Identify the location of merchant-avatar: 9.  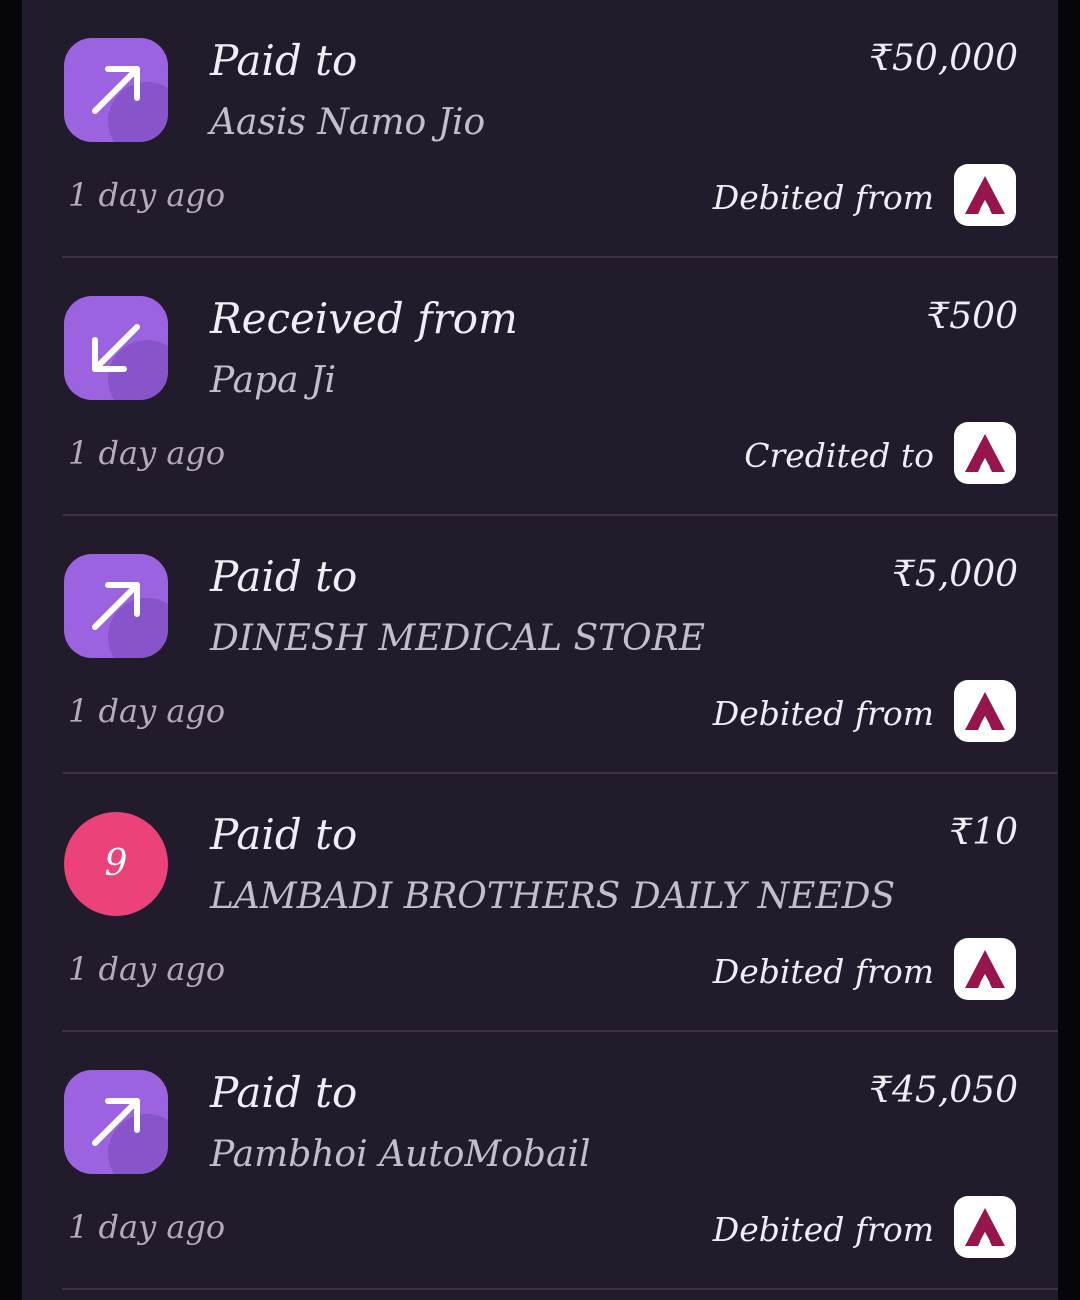
(116, 864).